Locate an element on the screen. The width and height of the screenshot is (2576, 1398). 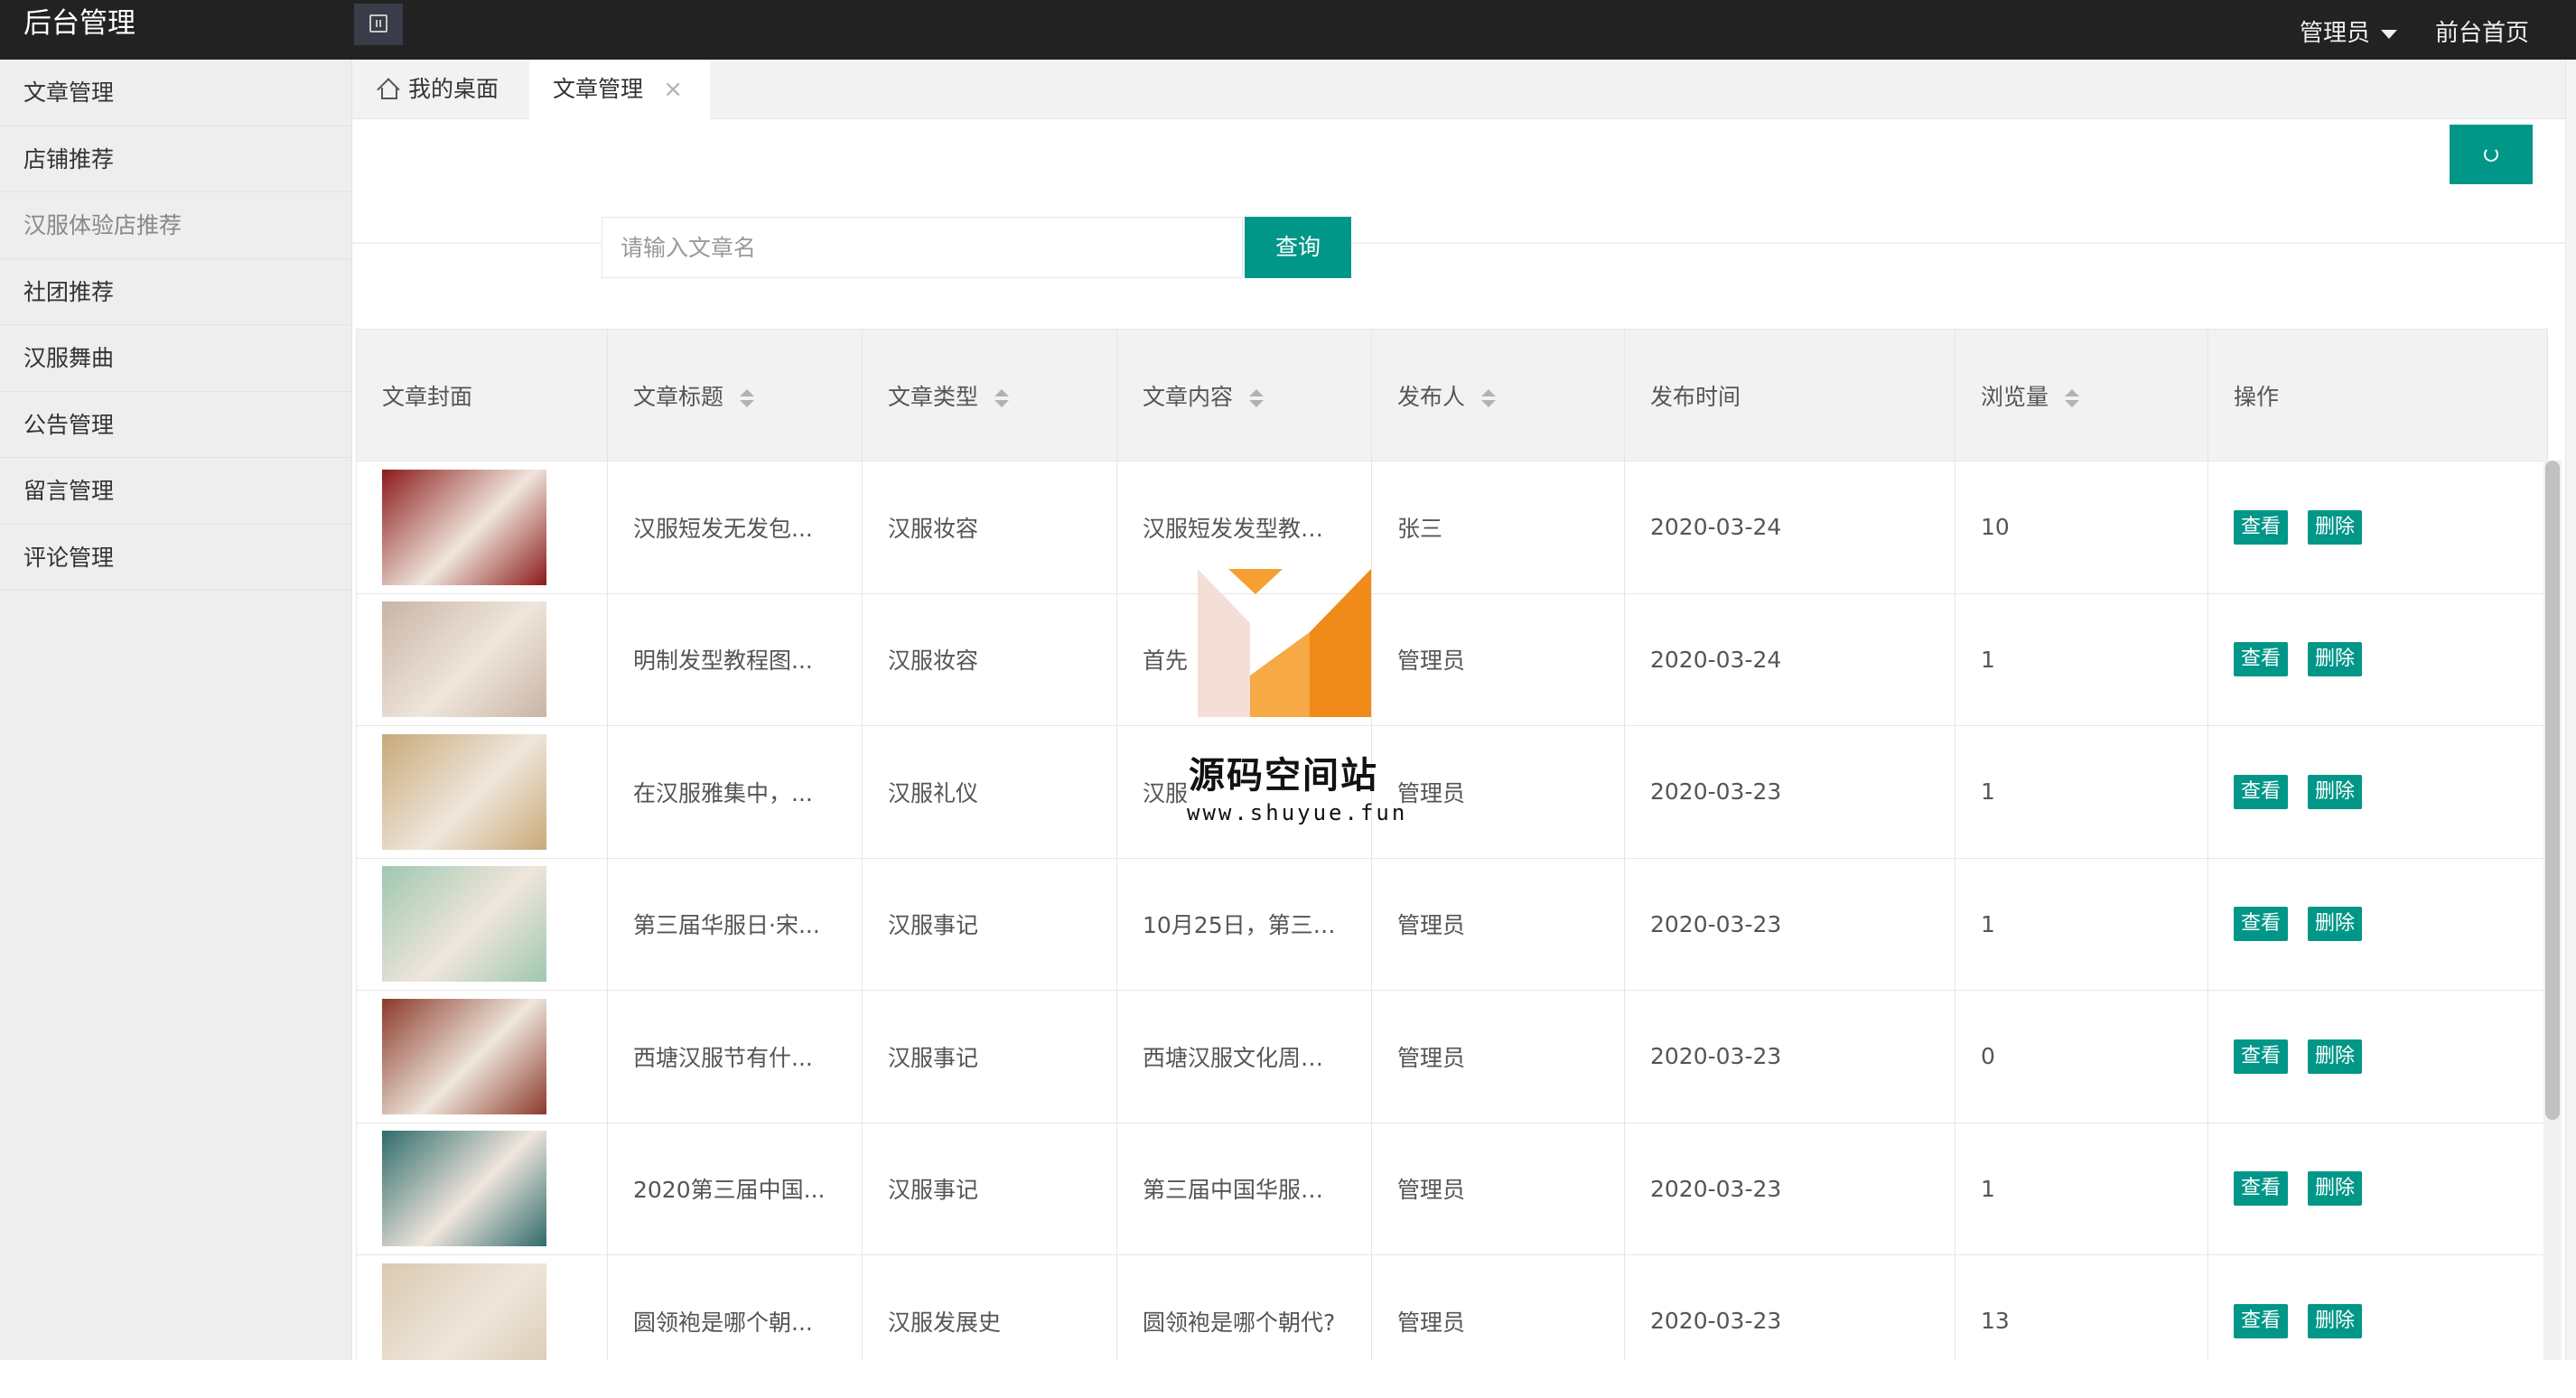
cell-content: 西塘汉服文化周你的游 is located at coordinates (1244, 1056).